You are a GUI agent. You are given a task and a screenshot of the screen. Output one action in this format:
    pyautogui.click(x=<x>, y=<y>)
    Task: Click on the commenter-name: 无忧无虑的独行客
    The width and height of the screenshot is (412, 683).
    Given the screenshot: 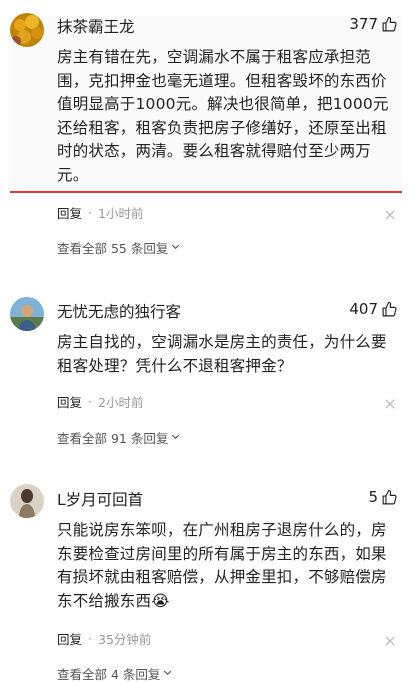 What is the action you would take?
    pyautogui.click(x=119, y=311)
    